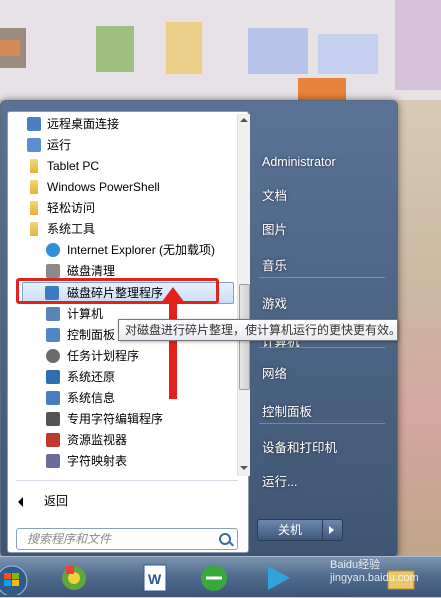  Describe the element at coordinates (53, 377) in the screenshot. I see `system-restore-icon` at that location.